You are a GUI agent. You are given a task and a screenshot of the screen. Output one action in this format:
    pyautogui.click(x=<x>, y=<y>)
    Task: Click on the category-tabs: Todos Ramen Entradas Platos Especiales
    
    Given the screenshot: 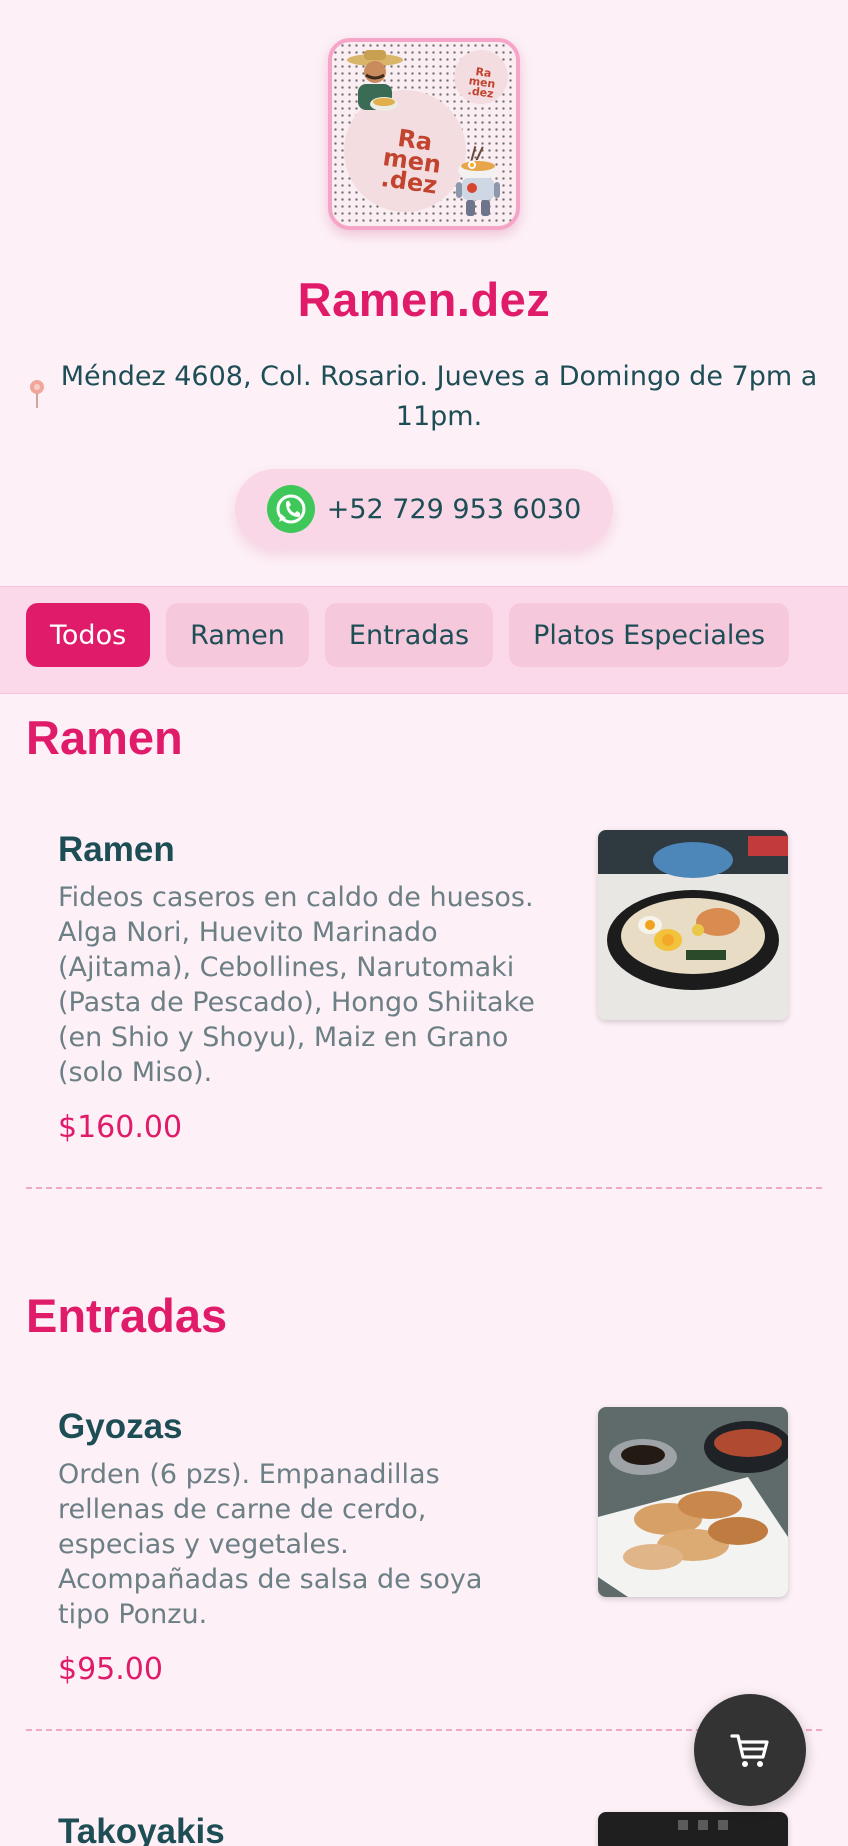 What is the action you would take?
    pyautogui.click(x=424, y=640)
    